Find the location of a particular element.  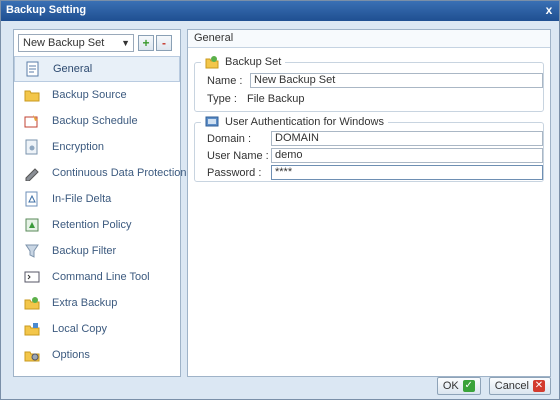

sidebar-item-encryption: Encryption is located at coordinates (97, 147).